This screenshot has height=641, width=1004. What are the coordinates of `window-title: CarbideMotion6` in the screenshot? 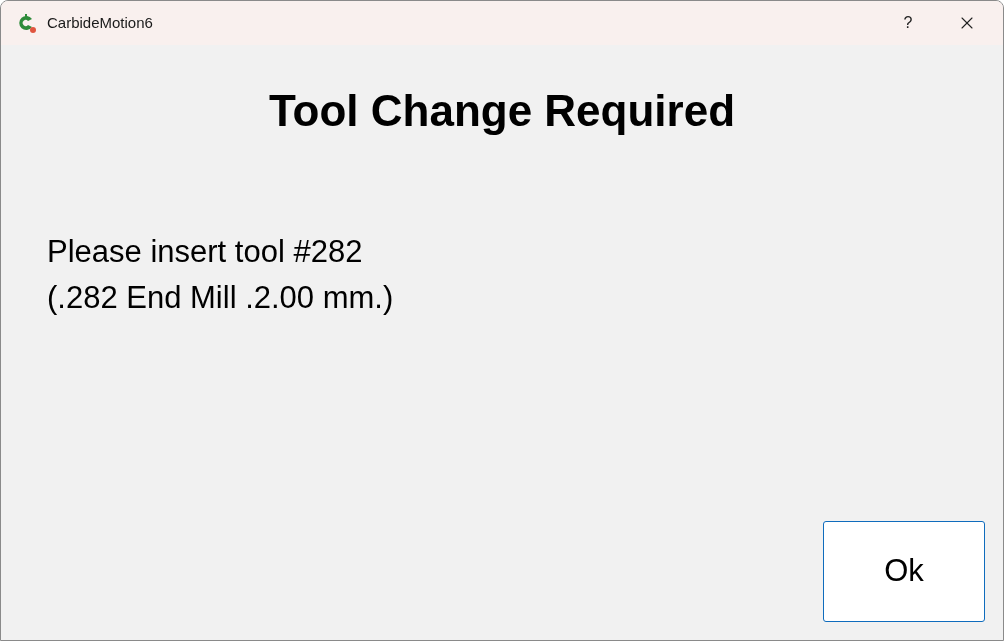 It's located at (100, 22).